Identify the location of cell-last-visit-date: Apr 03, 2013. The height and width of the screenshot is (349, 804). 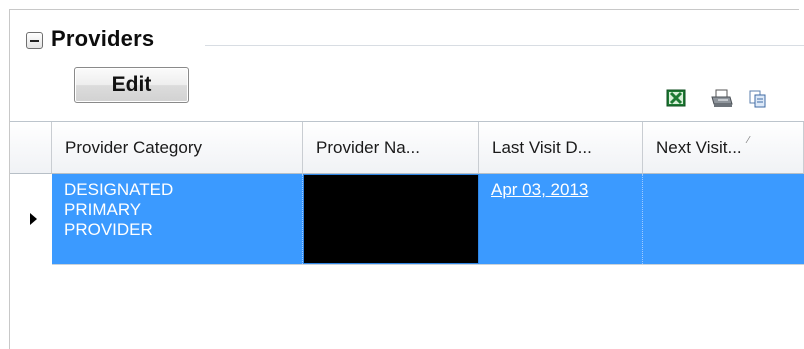
(561, 219).